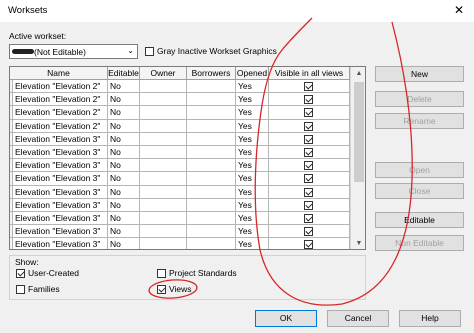 This screenshot has height=333, width=474. I want to click on new-button: New, so click(419, 74).